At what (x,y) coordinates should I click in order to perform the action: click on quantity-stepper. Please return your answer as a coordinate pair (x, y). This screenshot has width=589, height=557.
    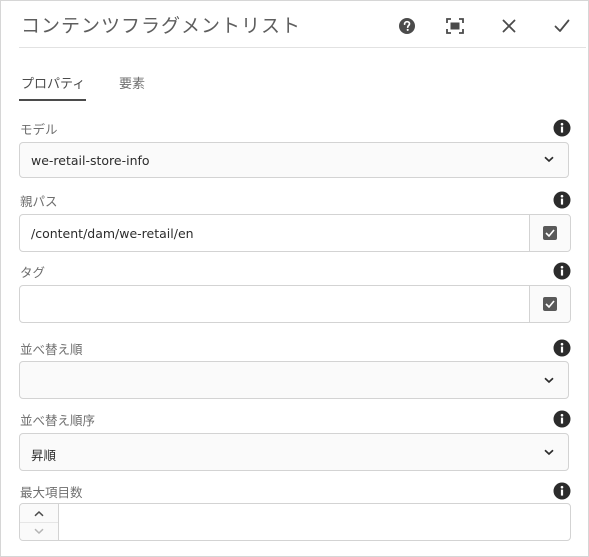
    Looking at the image, I should click on (39, 522).